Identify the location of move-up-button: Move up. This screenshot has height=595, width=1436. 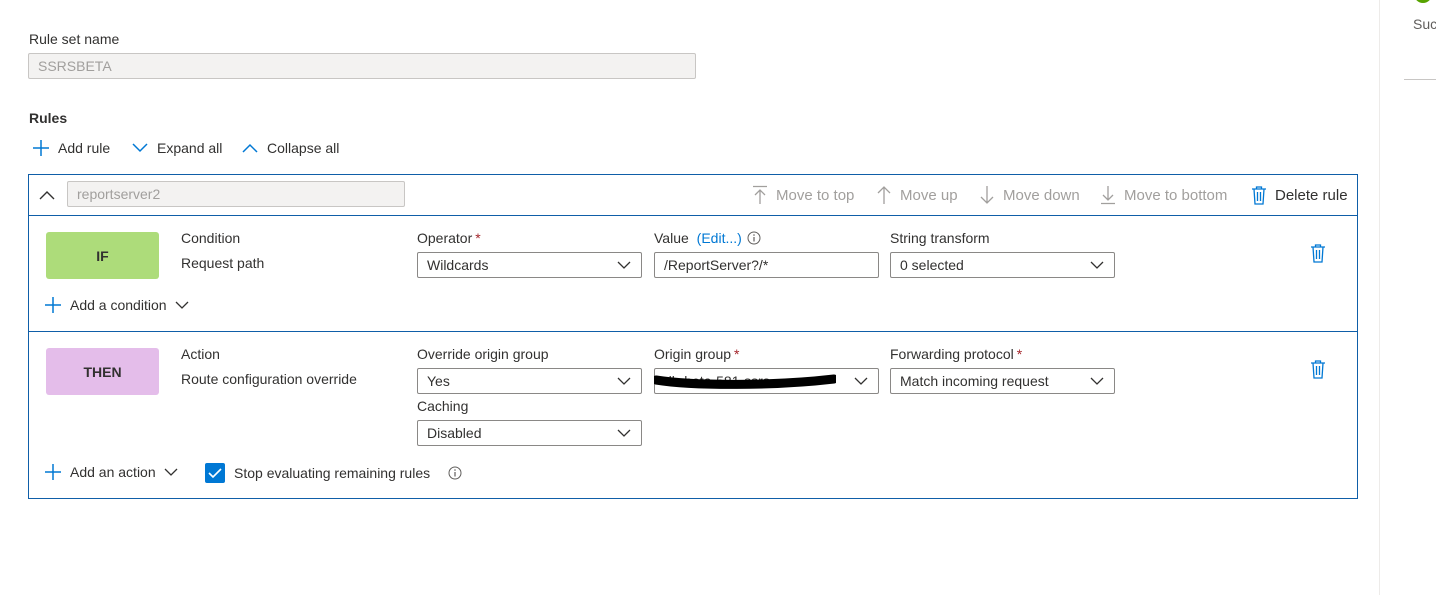
(917, 195).